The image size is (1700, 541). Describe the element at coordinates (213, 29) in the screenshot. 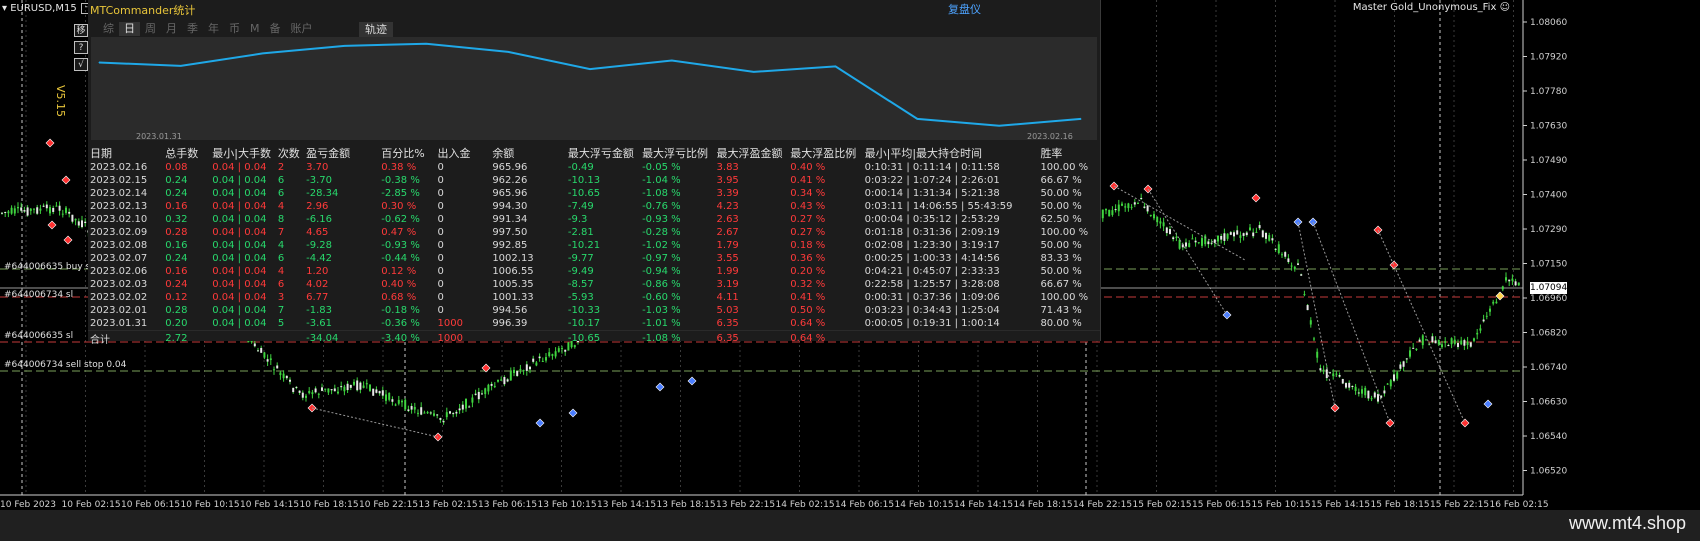

I see `tab-year: 年` at that location.